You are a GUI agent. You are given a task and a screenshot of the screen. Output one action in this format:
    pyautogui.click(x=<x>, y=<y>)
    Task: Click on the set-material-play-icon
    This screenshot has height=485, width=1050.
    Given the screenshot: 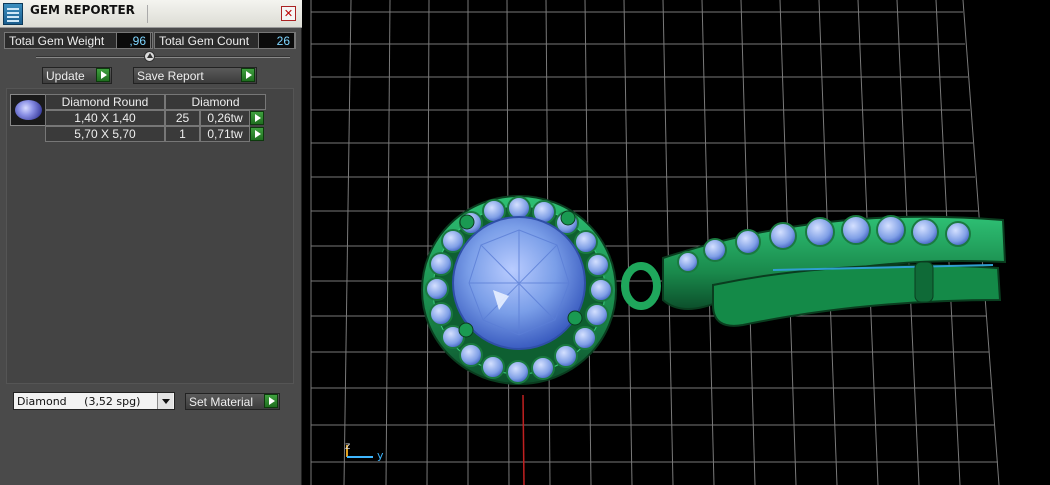 What is the action you would take?
    pyautogui.click(x=271, y=401)
    